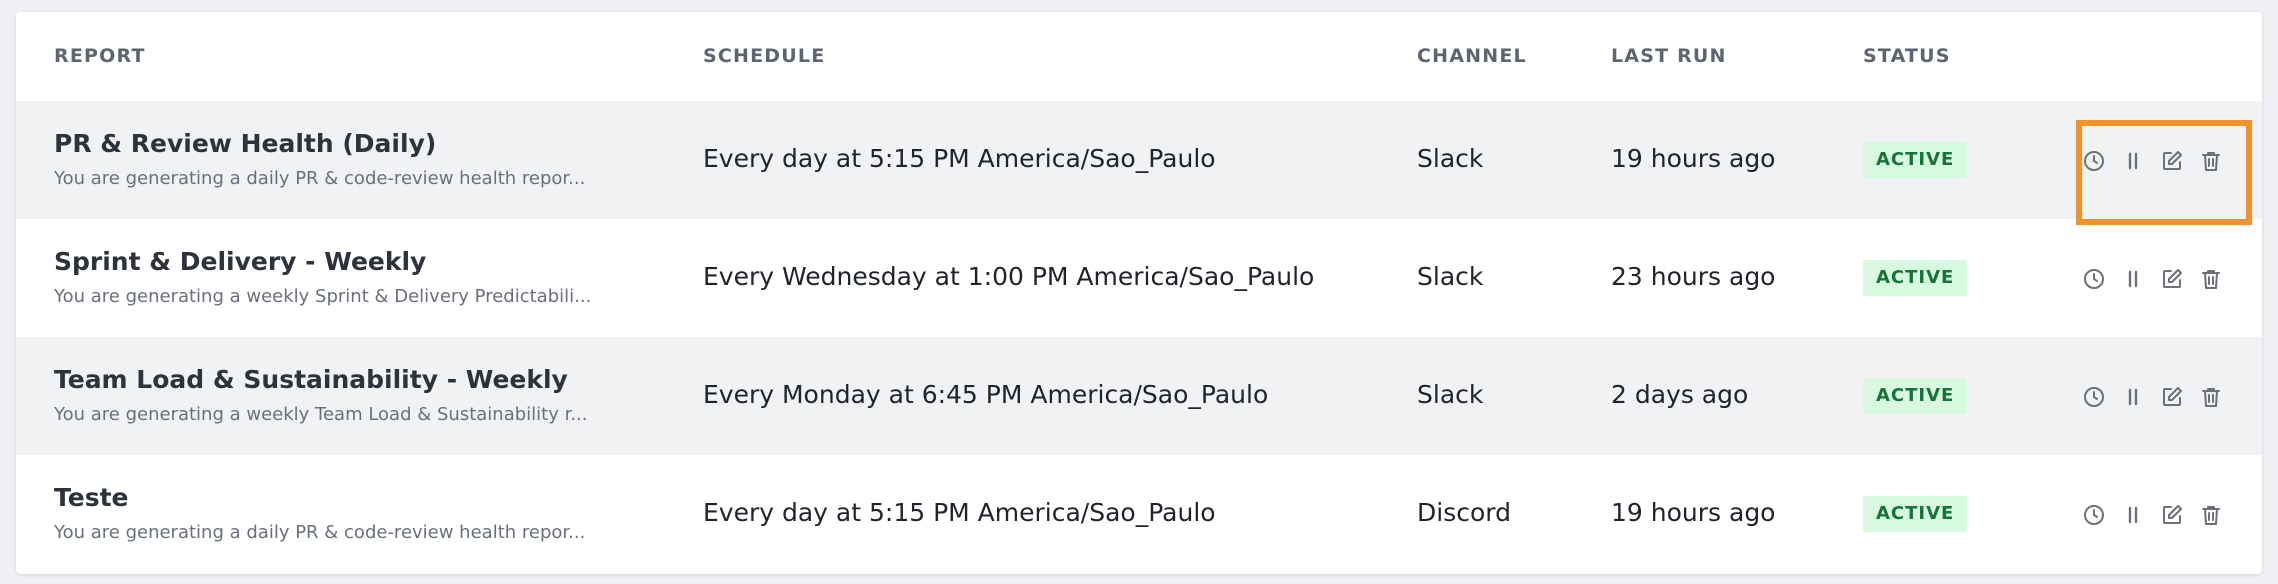  I want to click on header-status: STATUS, so click(1907, 56).